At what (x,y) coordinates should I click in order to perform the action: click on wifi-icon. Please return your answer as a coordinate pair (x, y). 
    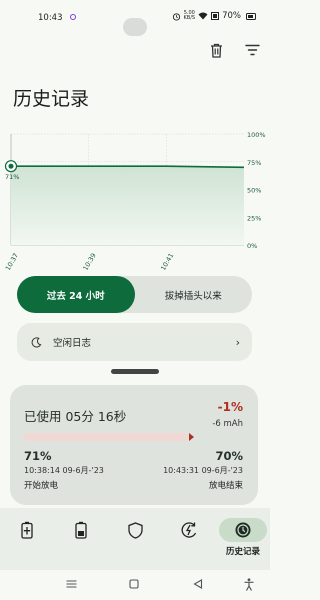
    Looking at the image, I should click on (203, 16).